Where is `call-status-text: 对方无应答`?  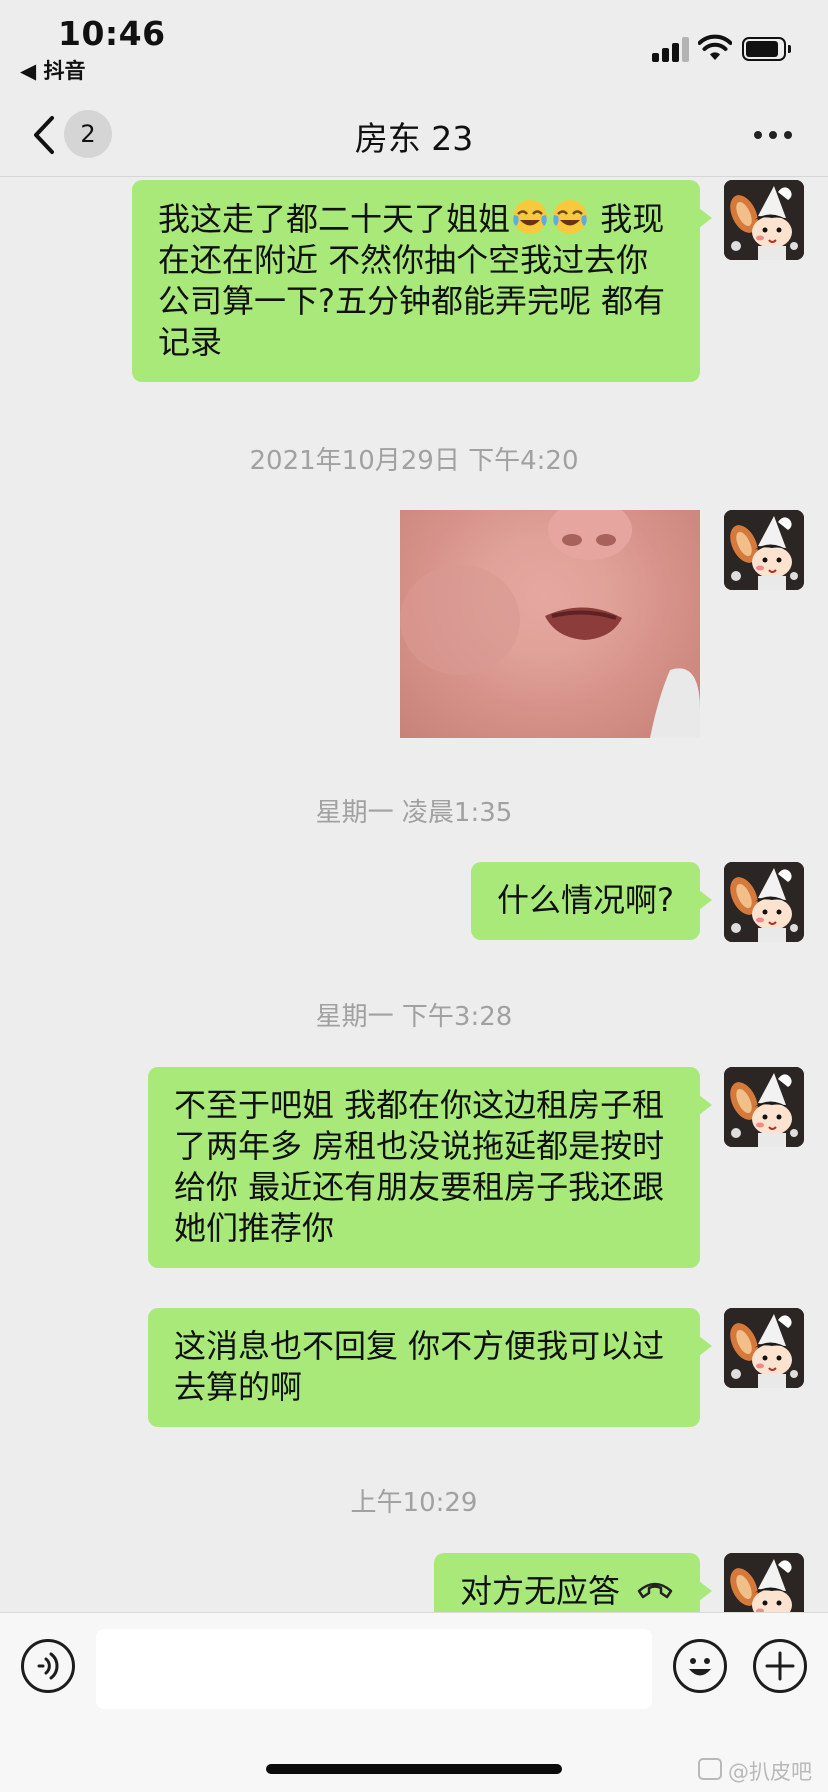
call-status-text: 对方无应答 is located at coordinates (539, 1591).